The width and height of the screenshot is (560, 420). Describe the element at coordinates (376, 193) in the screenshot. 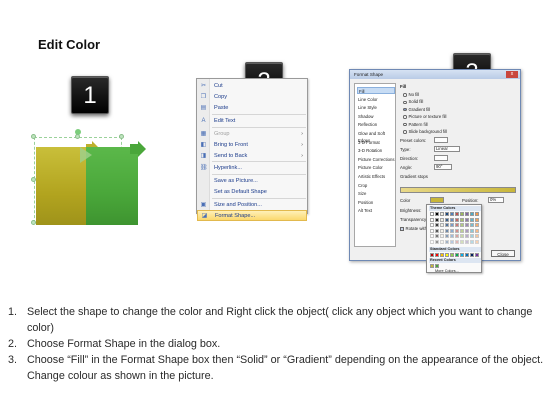

I see `category-item-size: Size` at that location.